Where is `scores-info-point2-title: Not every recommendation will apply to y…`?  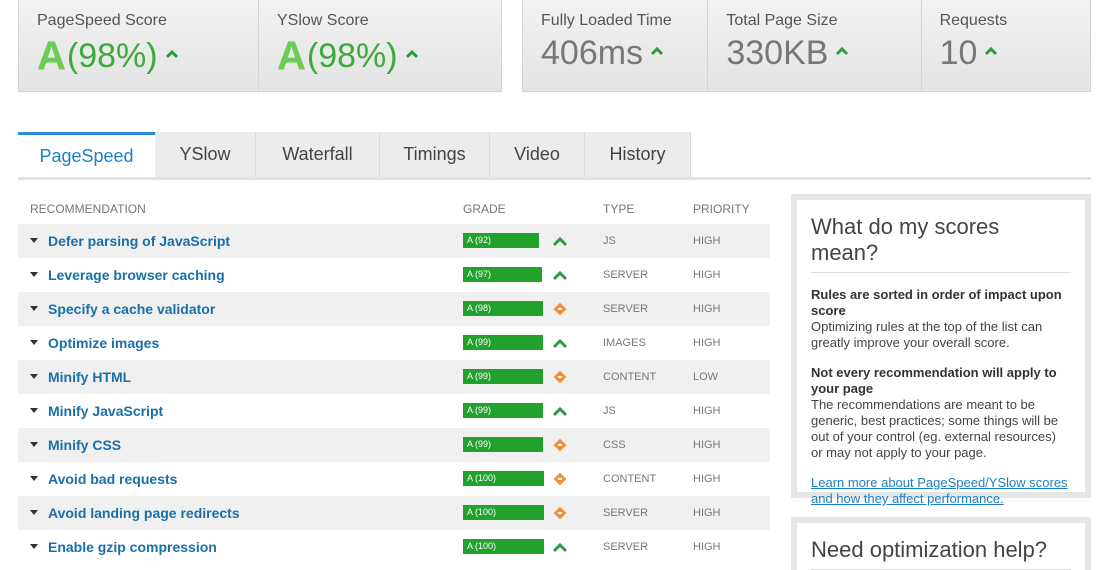
scores-info-point2-title: Not every recommendation will apply to y… is located at coordinates (934, 380).